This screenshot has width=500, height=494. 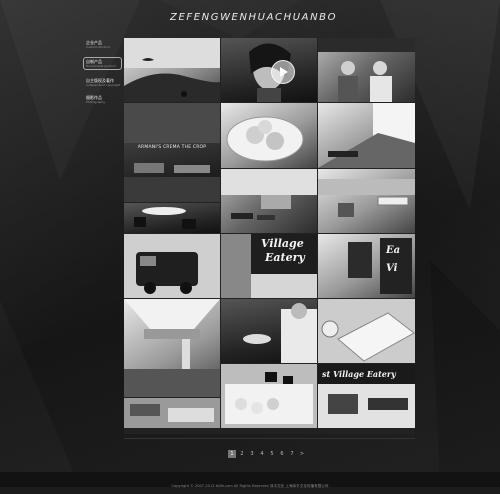 I want to click on tile-chef-plating, so click(x=269, y=331).